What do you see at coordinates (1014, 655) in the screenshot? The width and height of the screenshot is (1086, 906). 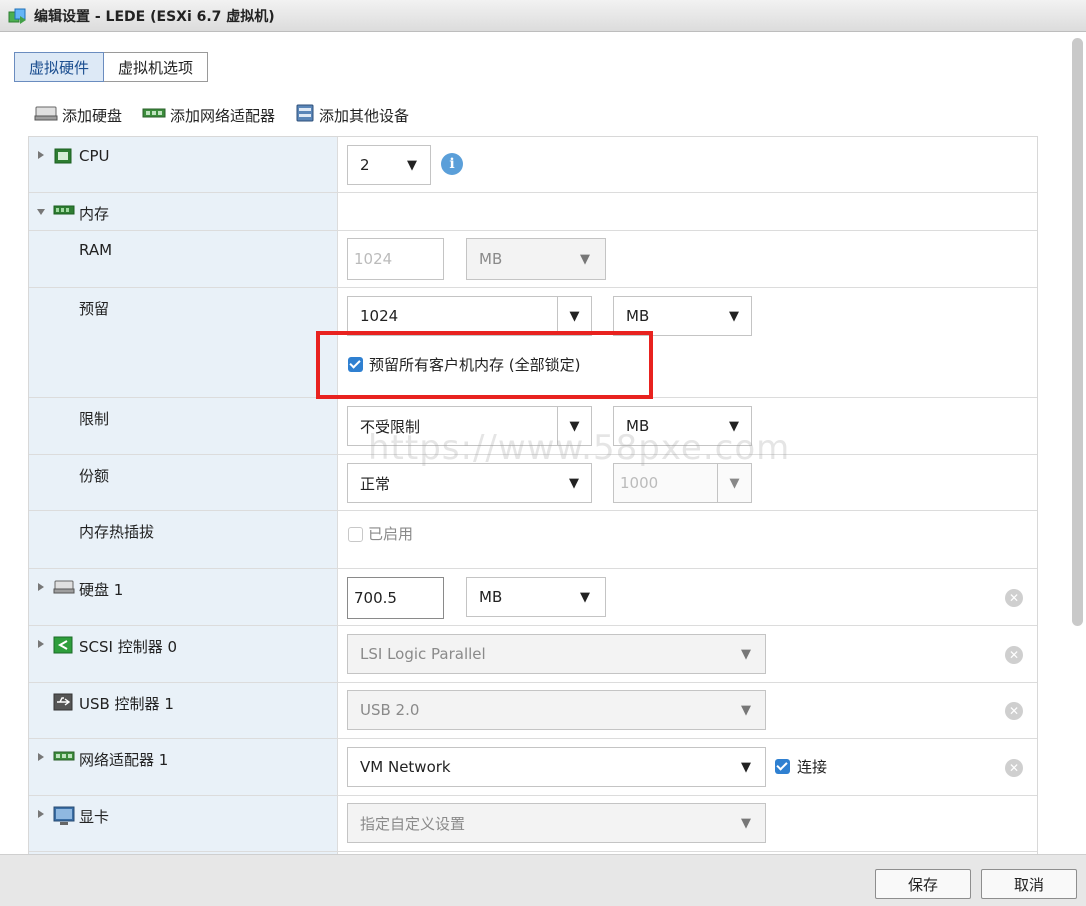 I see `remove-scsi-icon: ✕` at bounding box center [1014, 655].